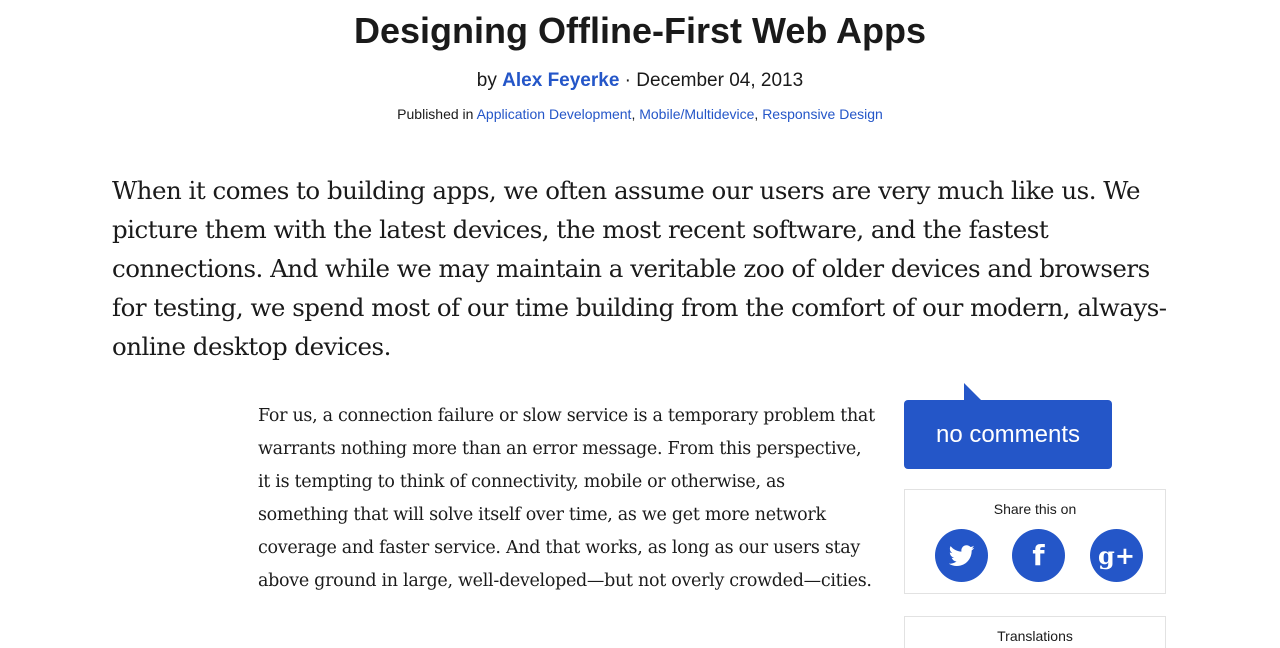 The width and height of the screenshot is (1280, 648). I want to click on twitter-icon, so click(961, 555).